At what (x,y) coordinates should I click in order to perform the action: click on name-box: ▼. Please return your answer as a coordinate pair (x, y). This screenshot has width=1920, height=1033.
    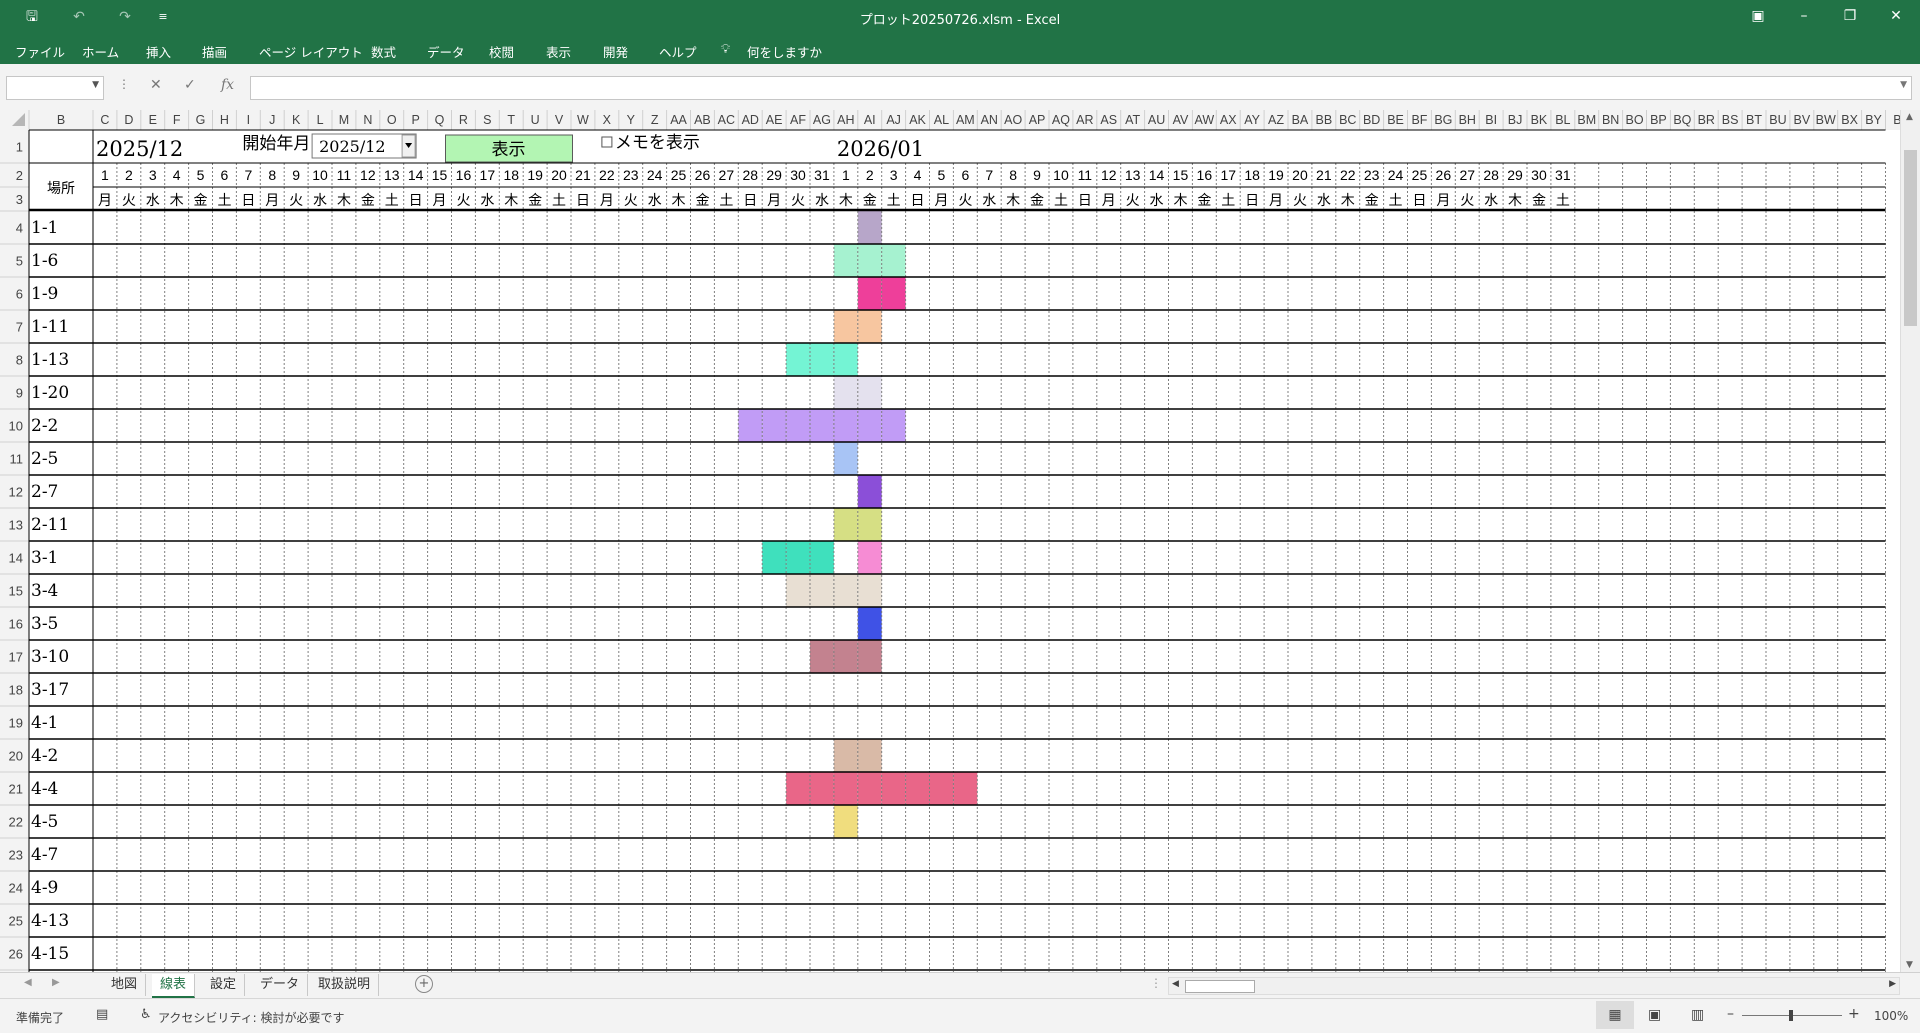
    Looking at the image, I should click on (55, 88).